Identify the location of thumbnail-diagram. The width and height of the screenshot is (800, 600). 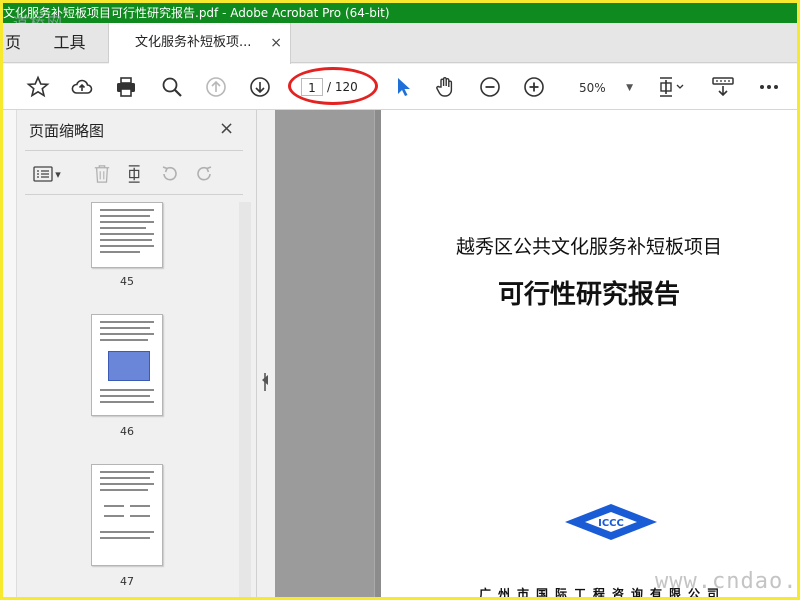
(129, 366).